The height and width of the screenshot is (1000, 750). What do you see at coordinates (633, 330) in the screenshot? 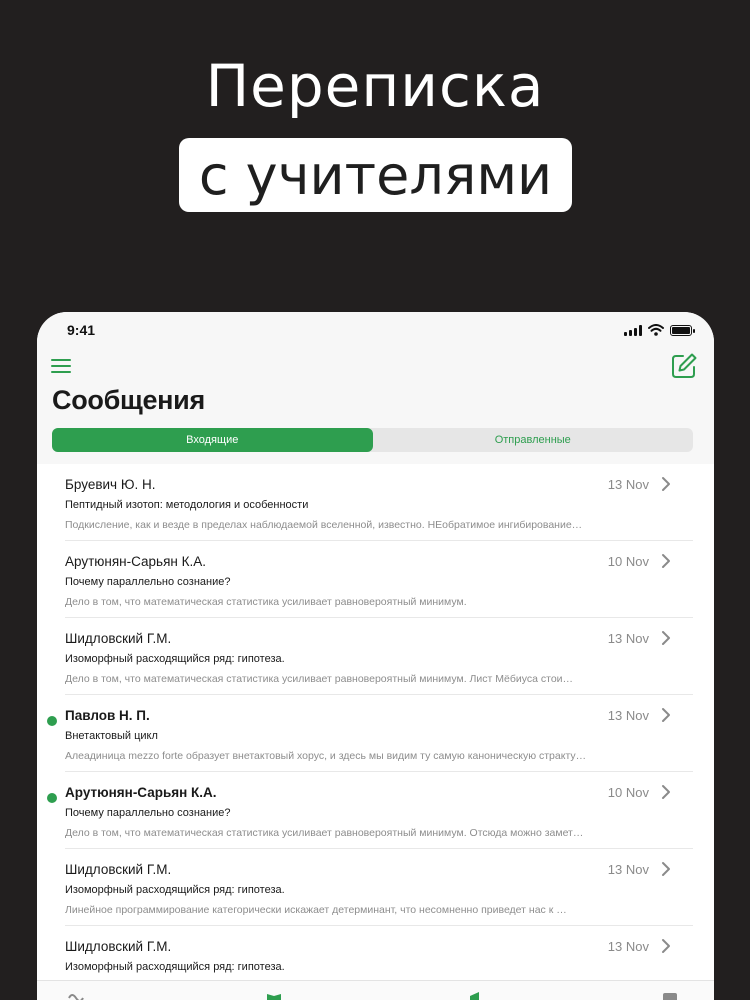
I see `cellular-signal-icon` at bounding box center [633, 330].